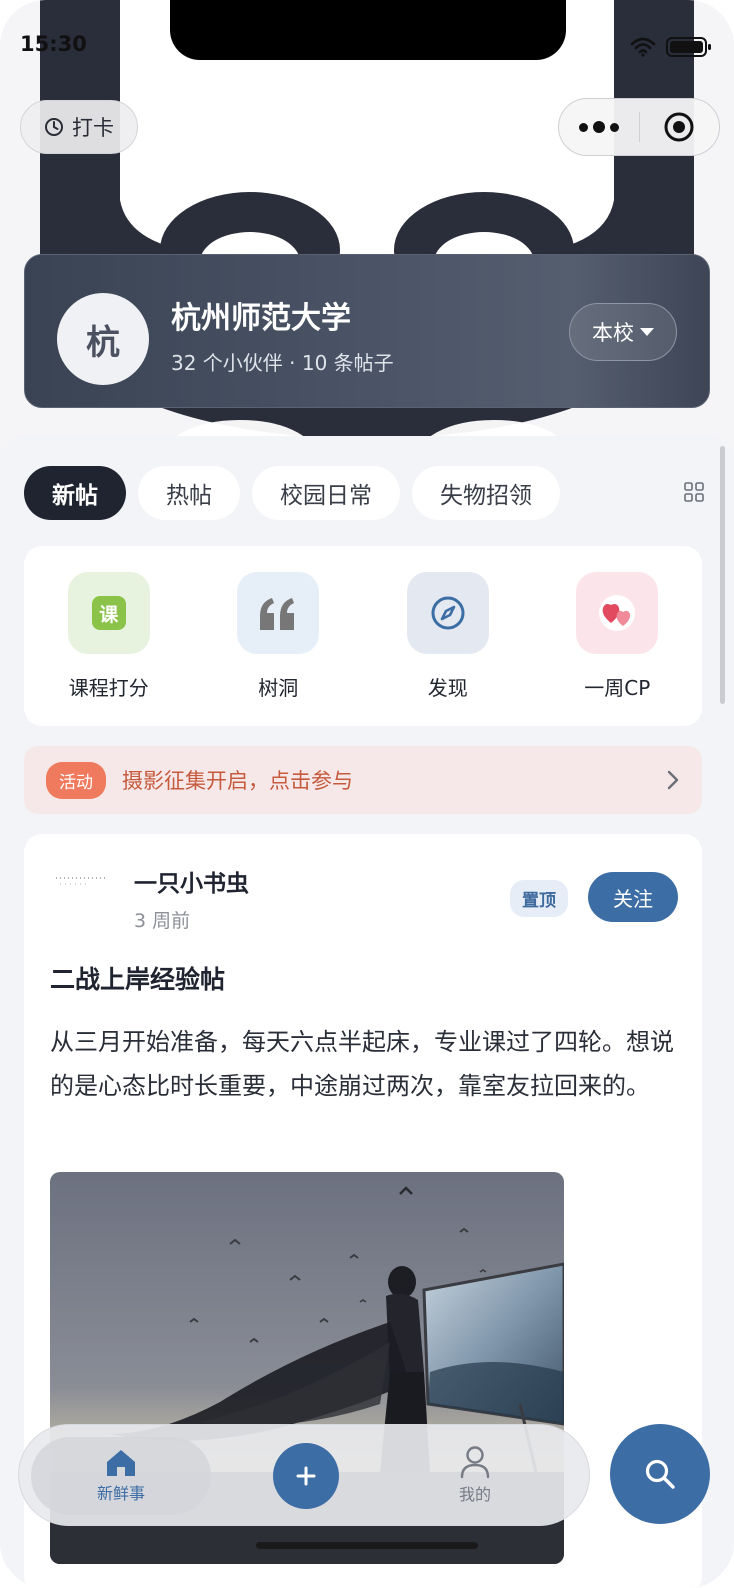 The height and width of the screenshot is (1588, 734). I want to click on create-post-button, so click(306, 1476).